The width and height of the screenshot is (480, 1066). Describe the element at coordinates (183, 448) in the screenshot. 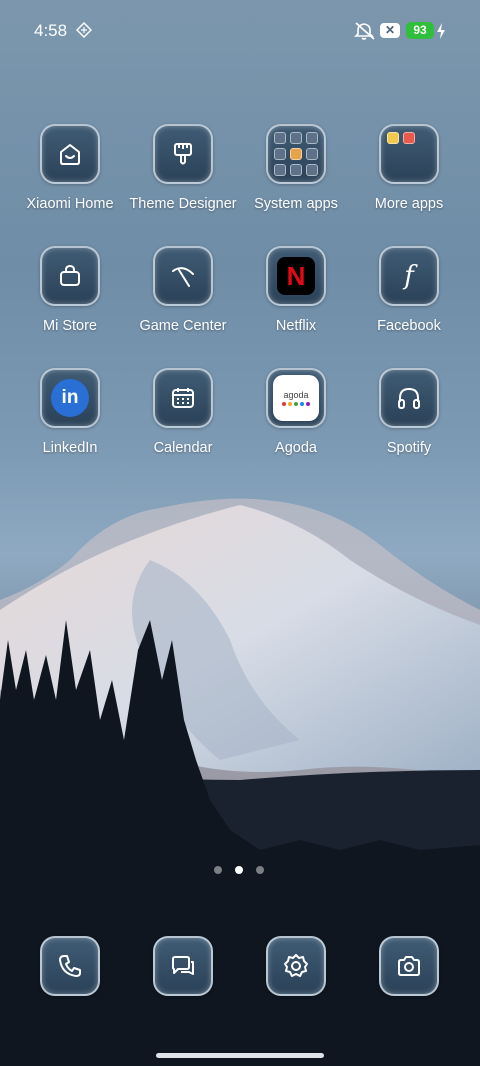

I see `app-label: Calendar` at that location.